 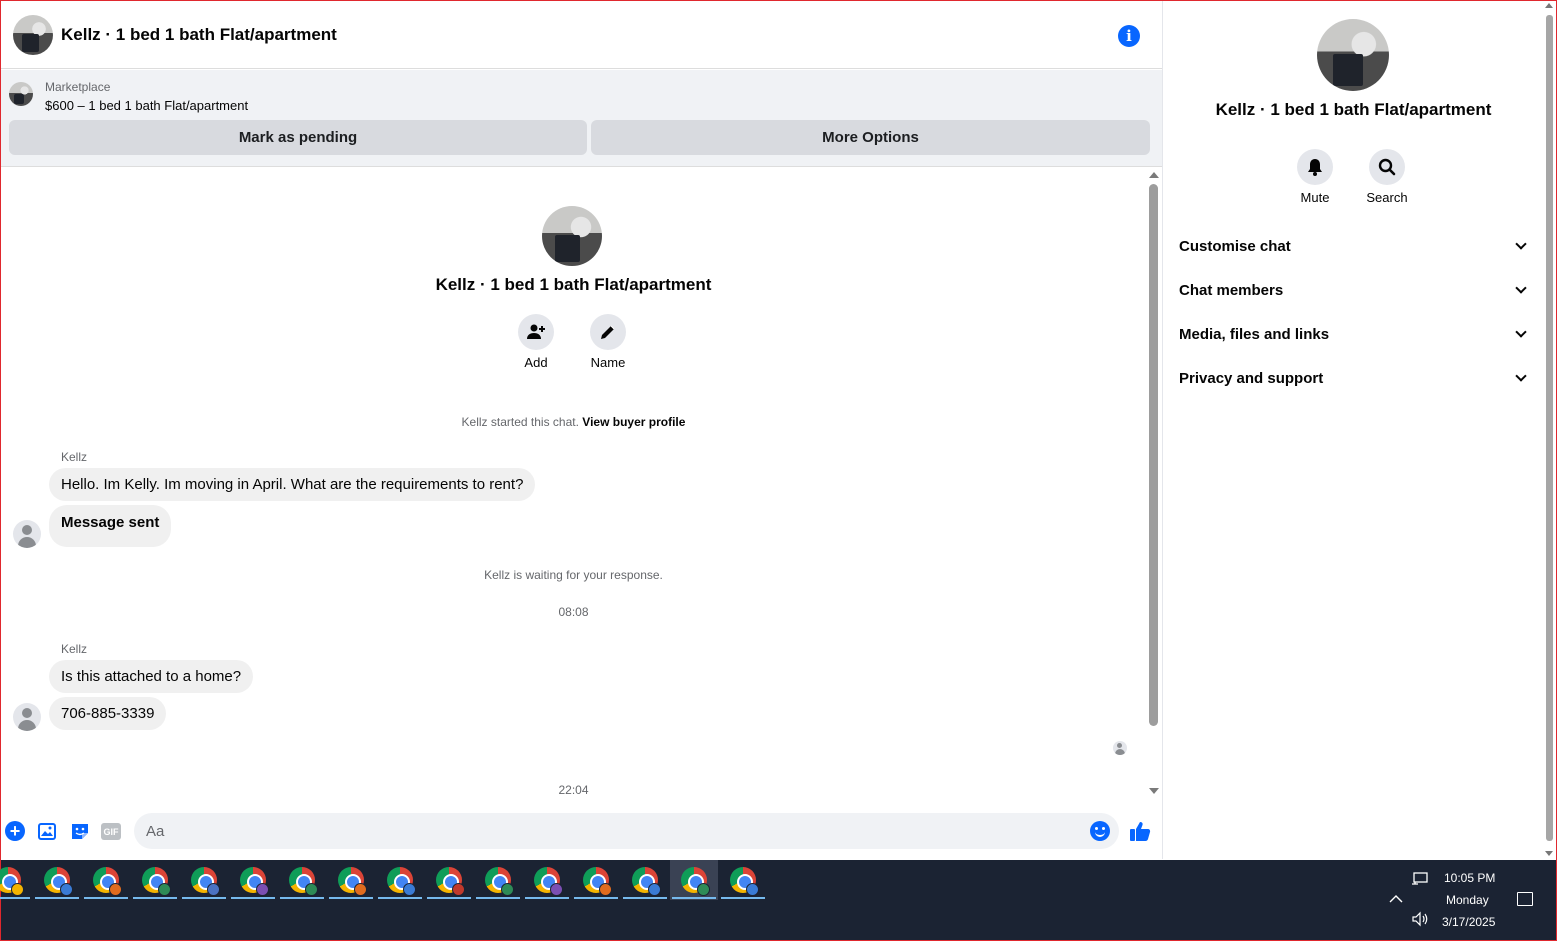 I want to click on pencil-icon, so click(x=608, y=332).